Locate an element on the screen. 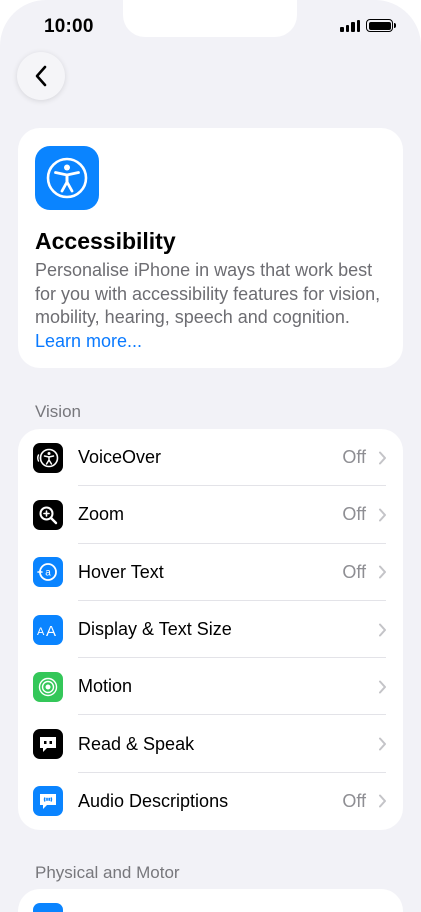  page-title: Accessibility is located at coordinates (105, 241).